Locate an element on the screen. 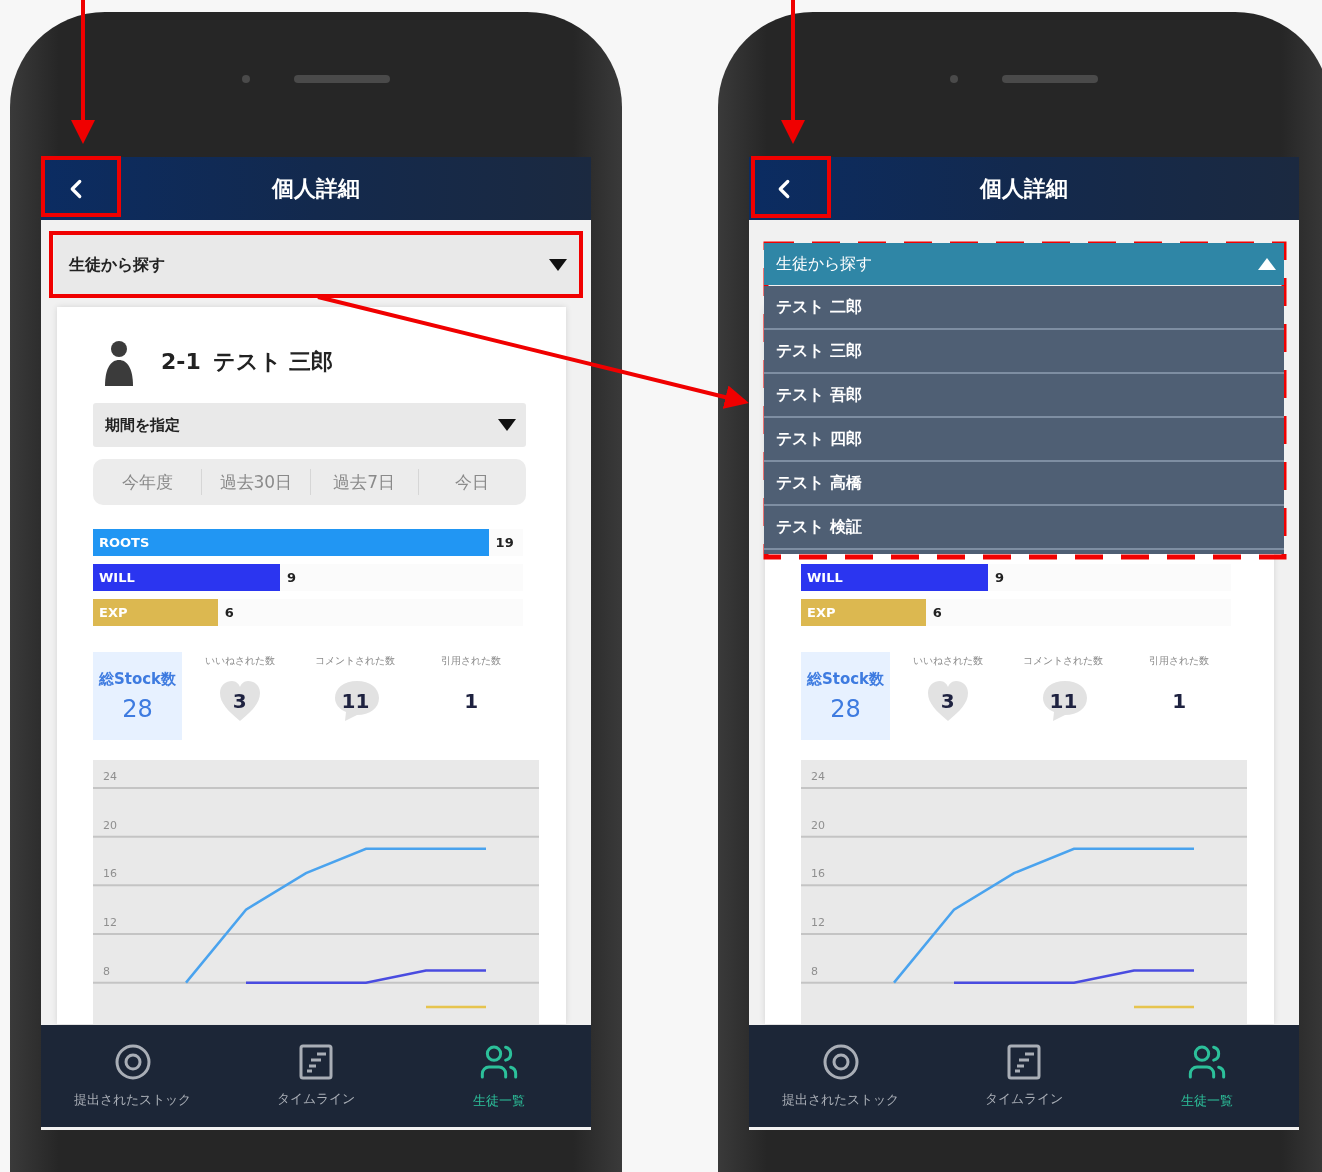 Image resolution: width=1322 pixels, height=1172 pixels. dropdown-option: テスト 二郎 is located at coordinates (1024, 308).